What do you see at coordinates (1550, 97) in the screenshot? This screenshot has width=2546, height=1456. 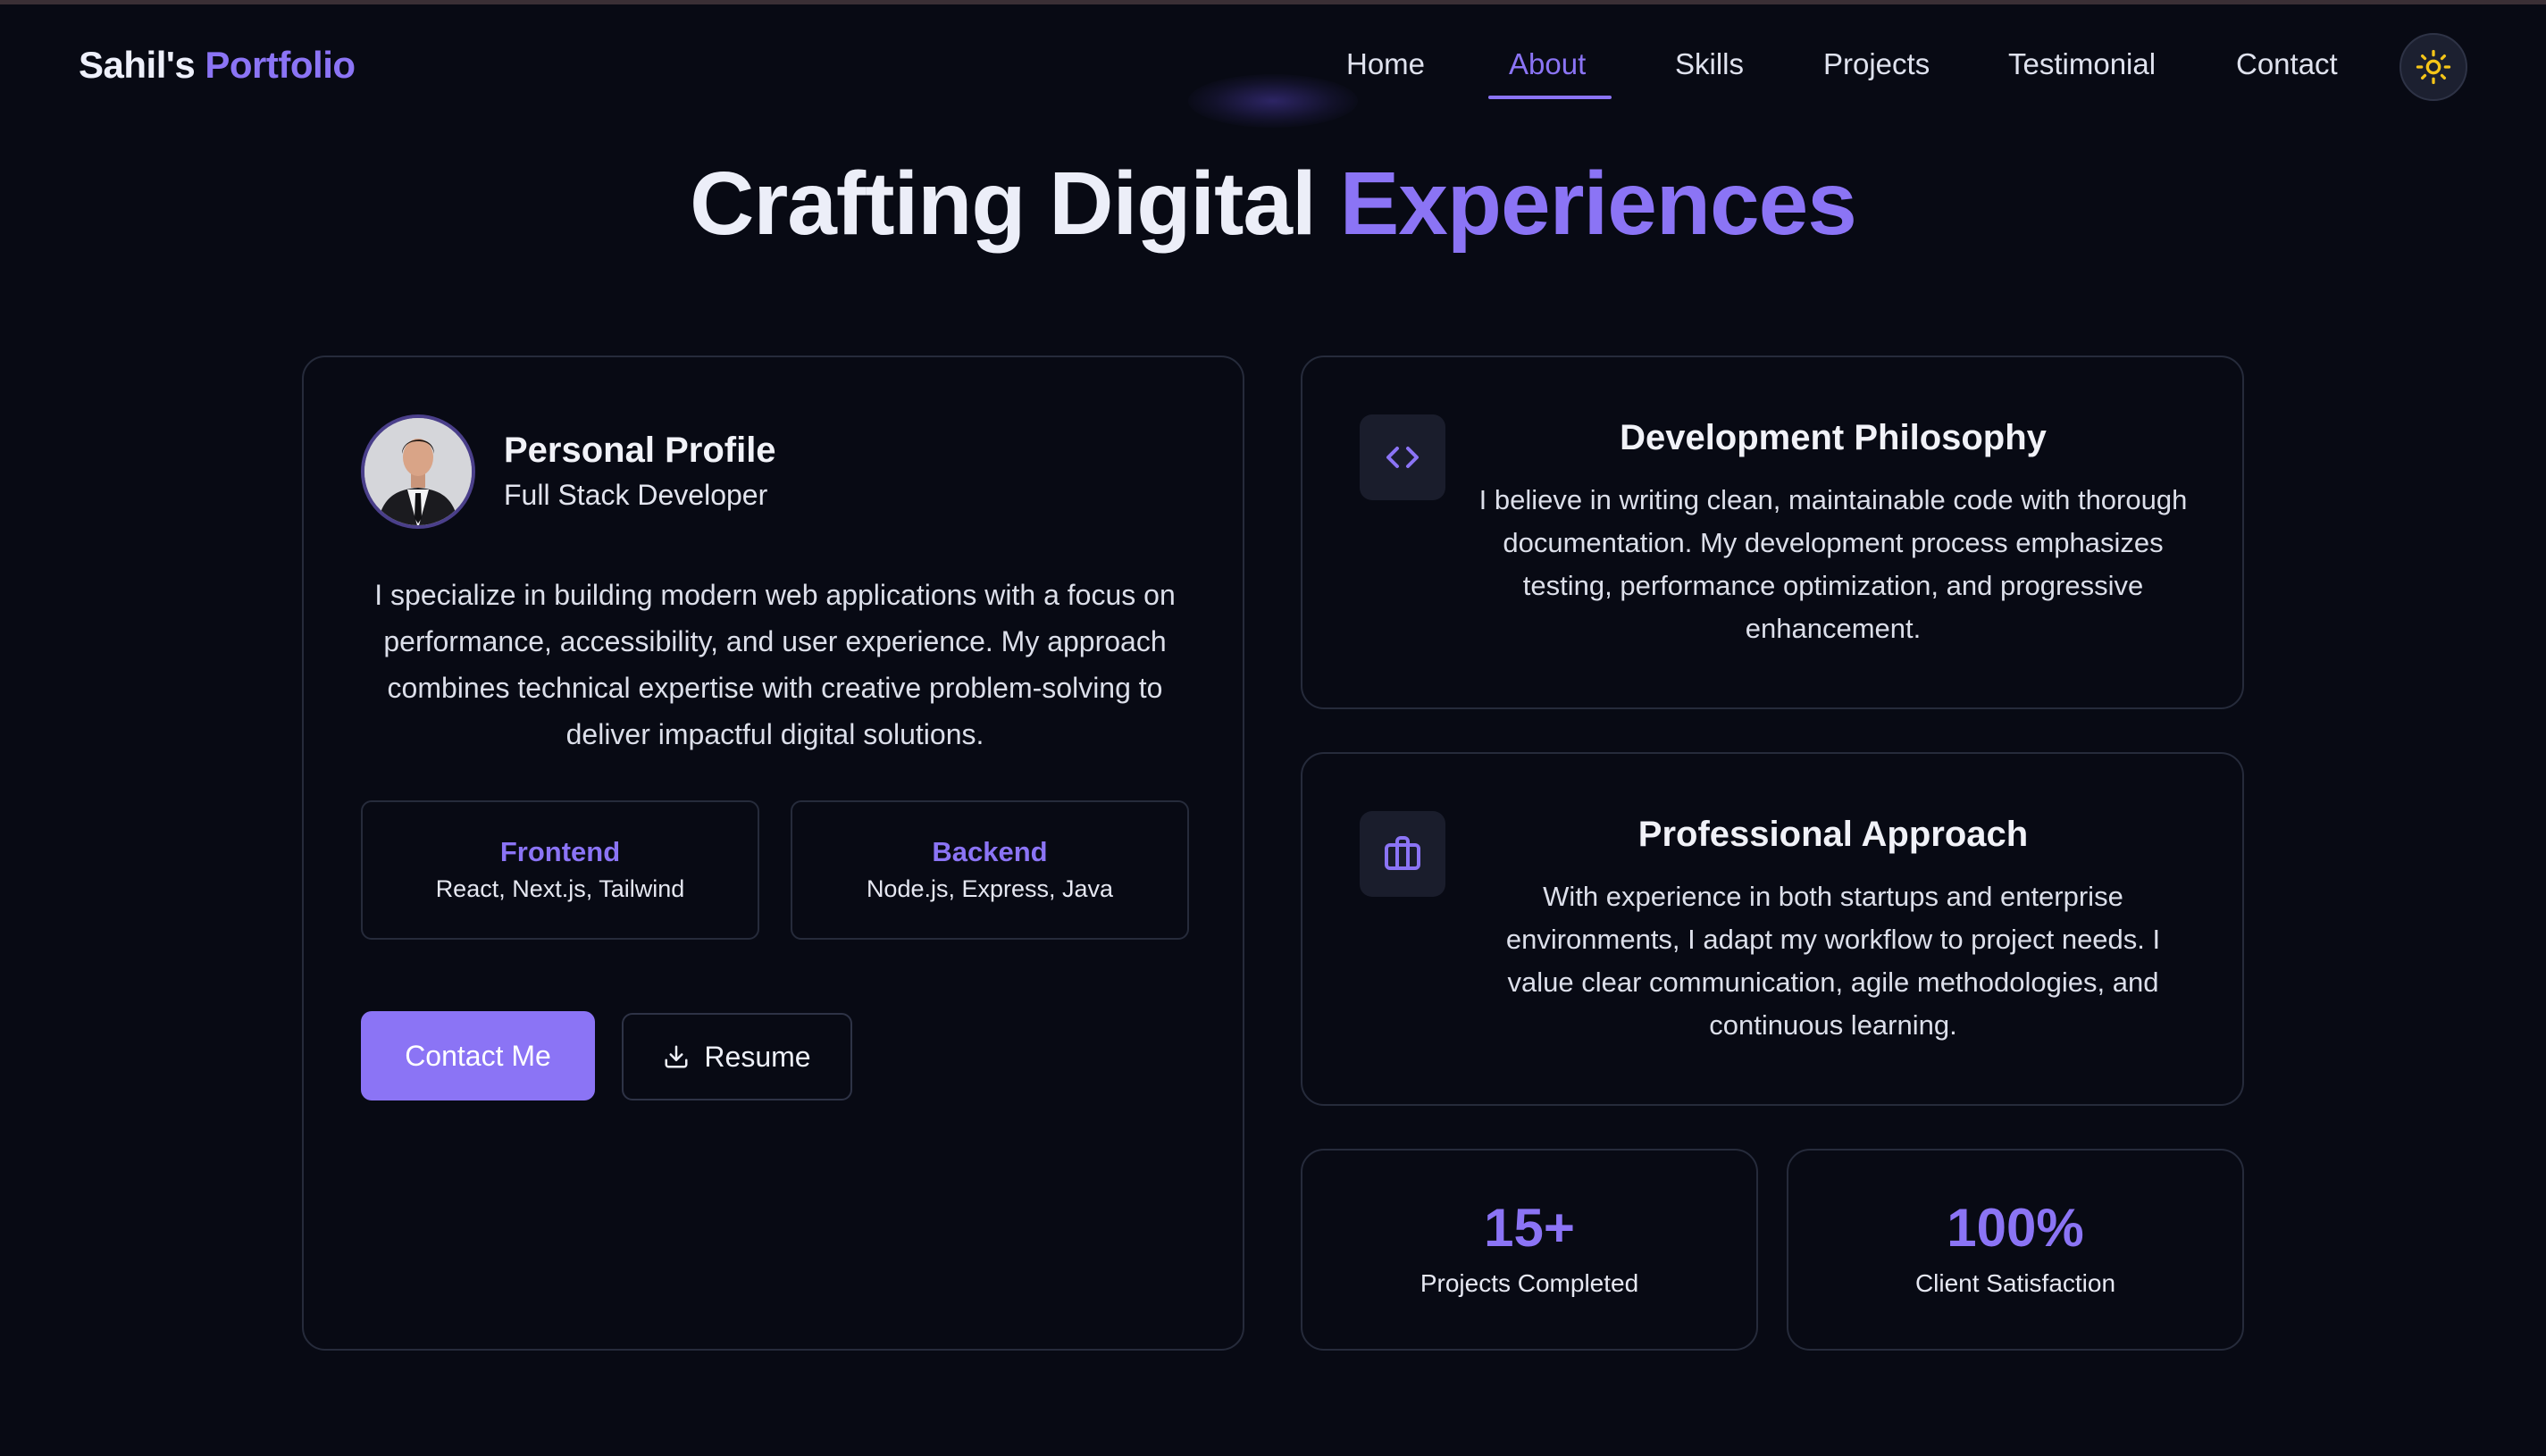 I see `active-nav-underline` at bounding box center [1550, 97].